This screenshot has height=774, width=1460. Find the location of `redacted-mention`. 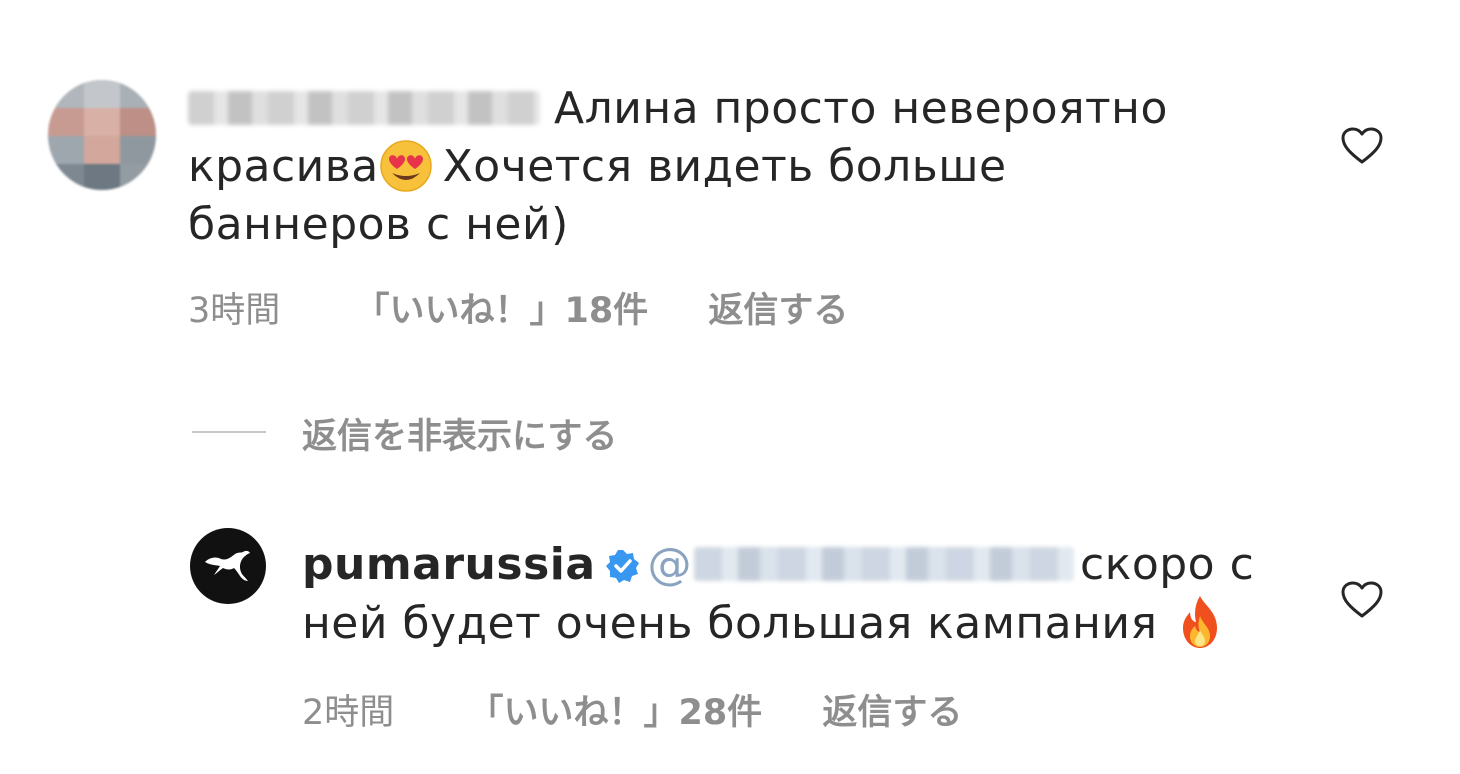

redacted-mention is located at coordinates (884, 564).